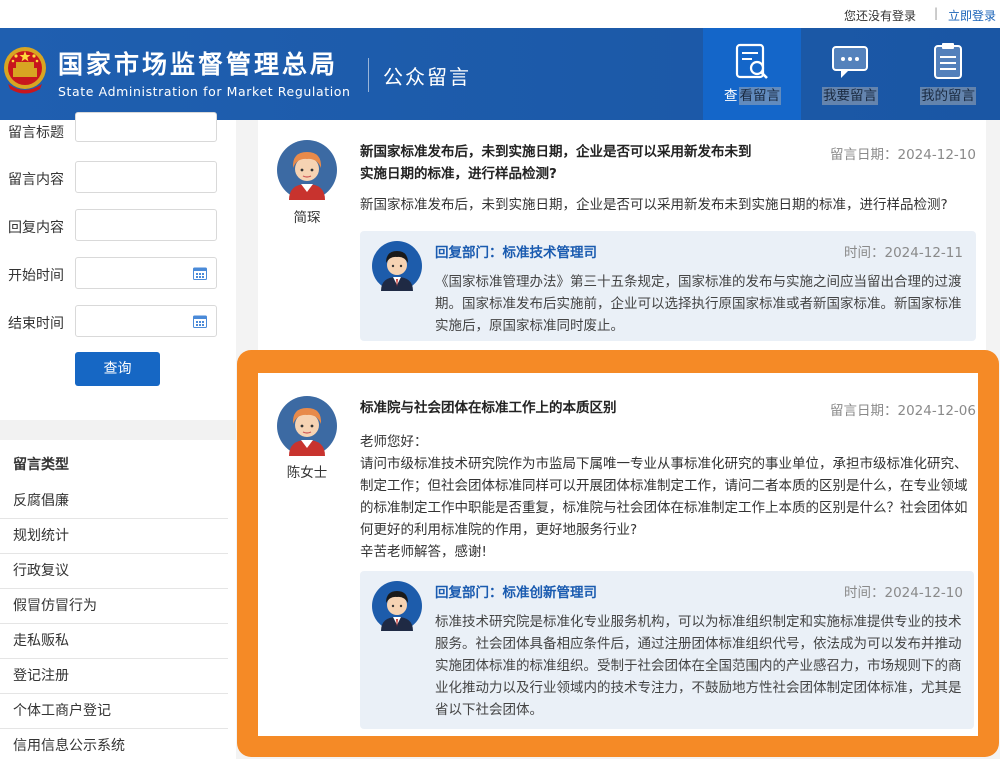  I want to click on message-date: 留言日期：2024-12-10, so click(903, 155).